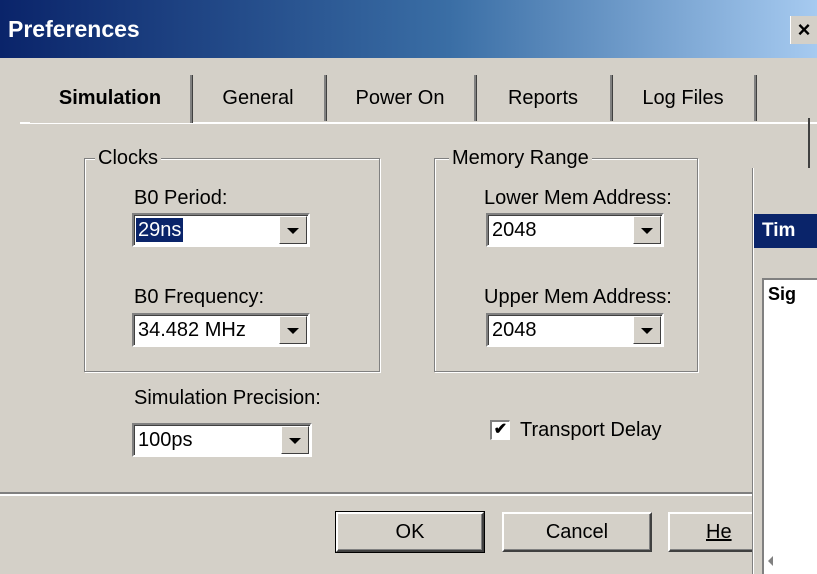  Describe the element at coordinates (401, 98) in the screenshot. I see `tab-power-on: Power On` at that location.